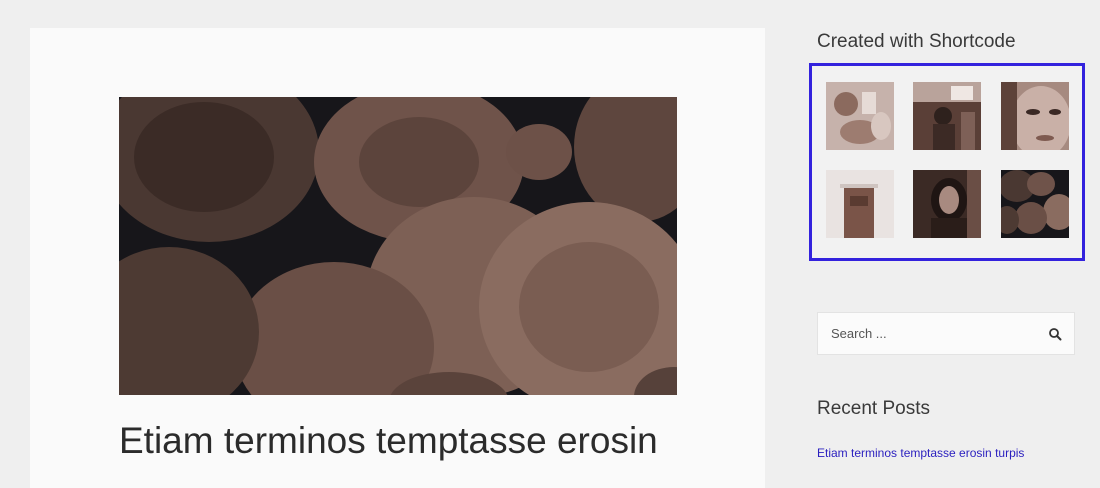 The image size is (1100, 488). Describe the element at coordinates (916, 41) in the screenshot. I see `gallery-widget-title: Created with Shortcode` at that location.